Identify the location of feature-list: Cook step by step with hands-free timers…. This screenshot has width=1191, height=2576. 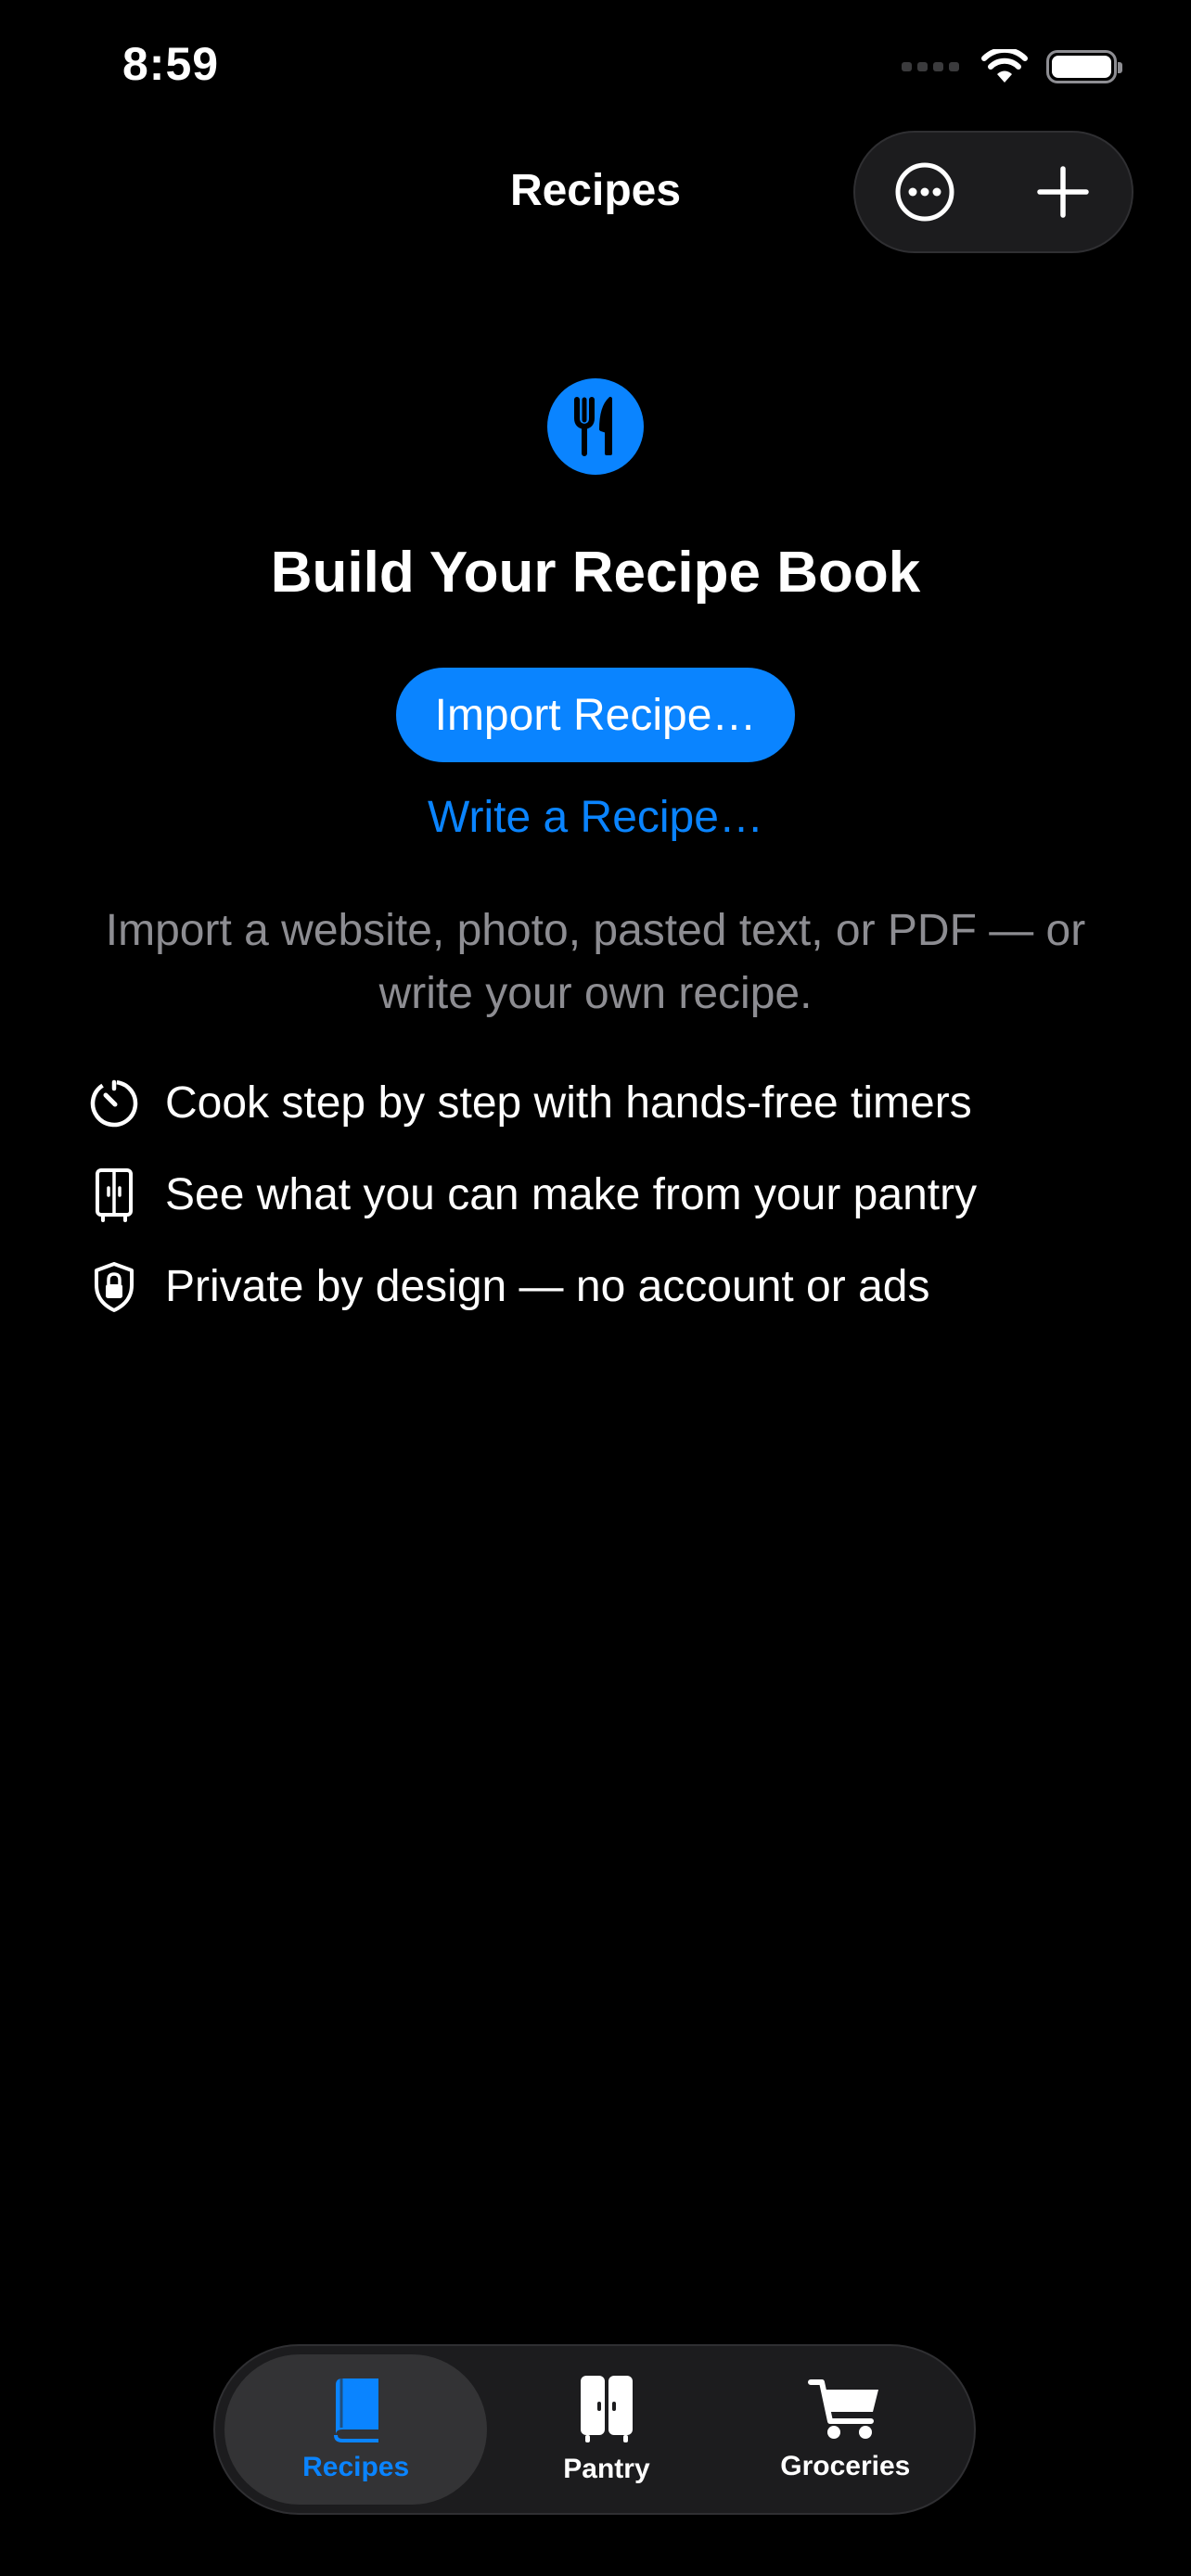
(608, 1195).